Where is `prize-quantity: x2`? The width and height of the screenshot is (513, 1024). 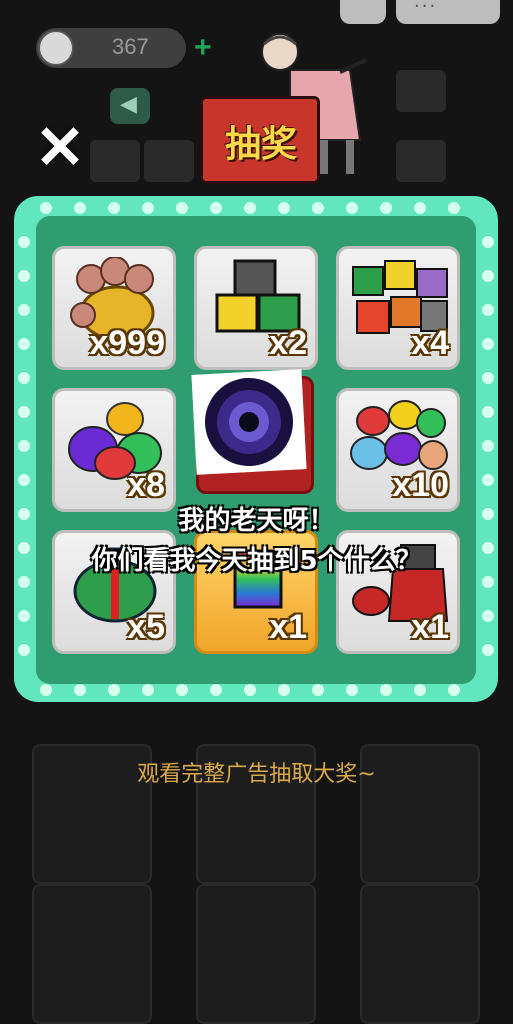 prize-quantity: x2 is located at coordinates (288, 343).